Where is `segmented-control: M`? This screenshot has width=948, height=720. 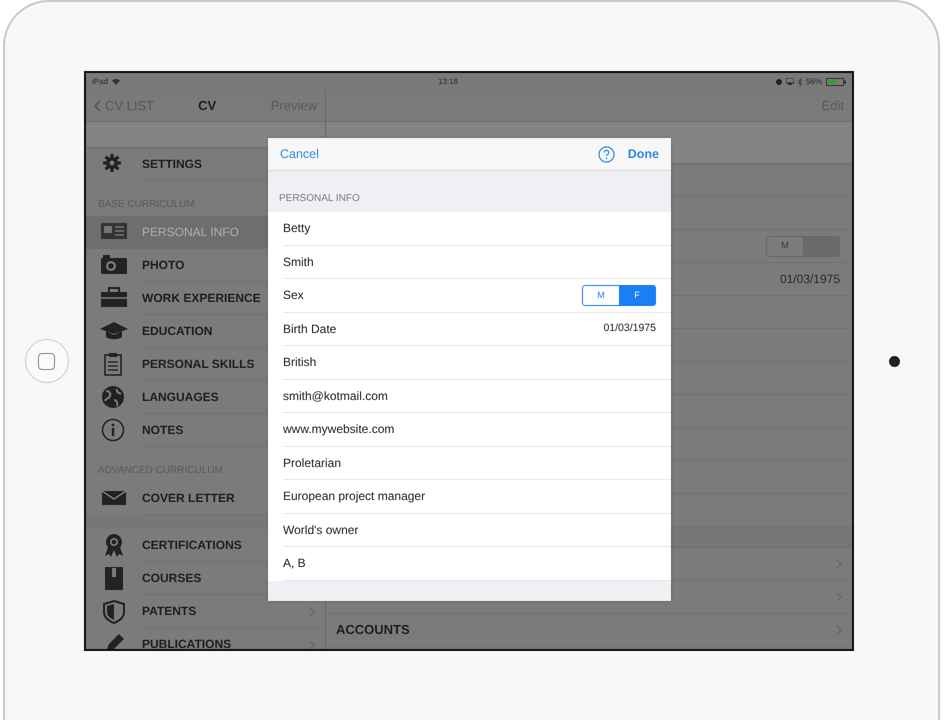
segmented-control: M is located at coordinates (803, 246).